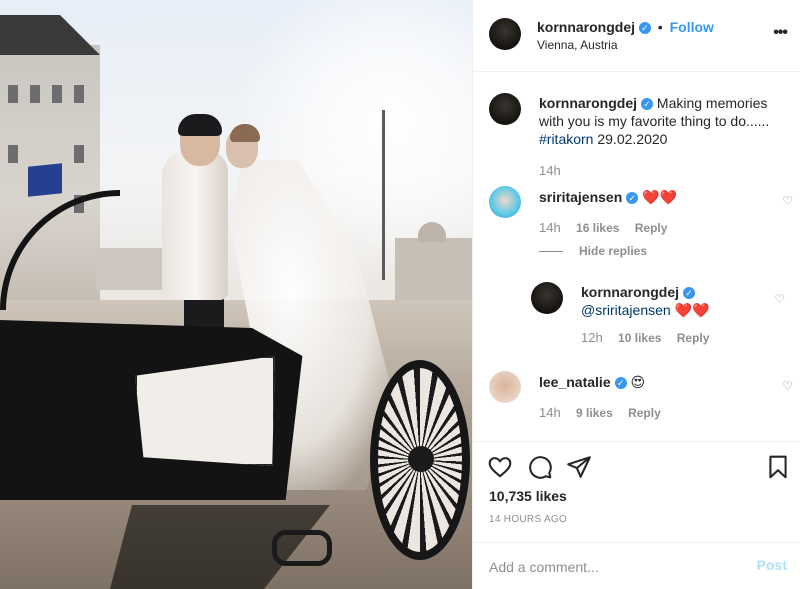 The width and height of the screenshot is (800, 589). What do you see at coordinates (632, 139) in the screenshot?
I see `caption-date: 29.02.2020` at bounding box center [632, 139].